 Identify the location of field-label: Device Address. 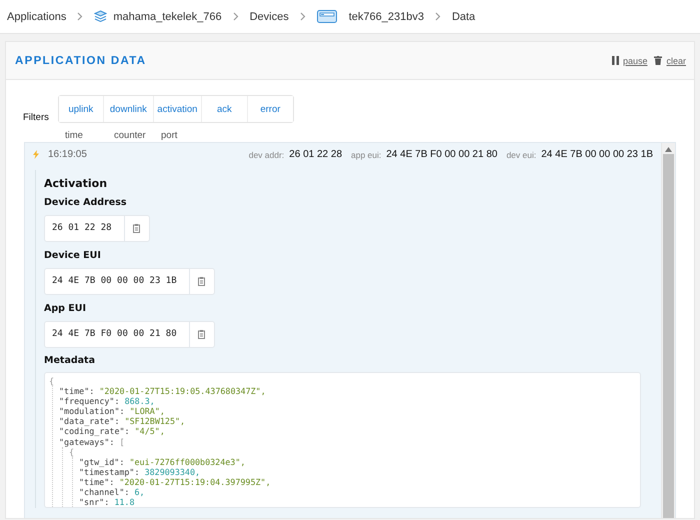
(86, 202).